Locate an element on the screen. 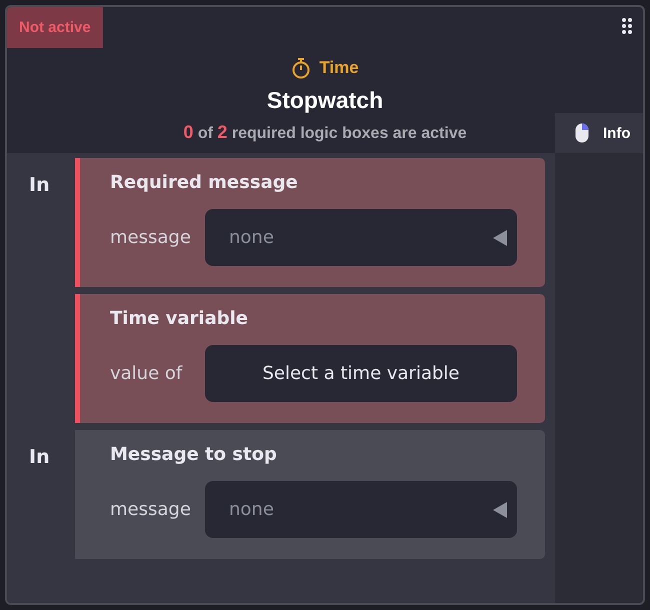 Image resolution: width=650 pixels, height=610 pixels. status-badge: Not active is located at coordinates (55, 27).